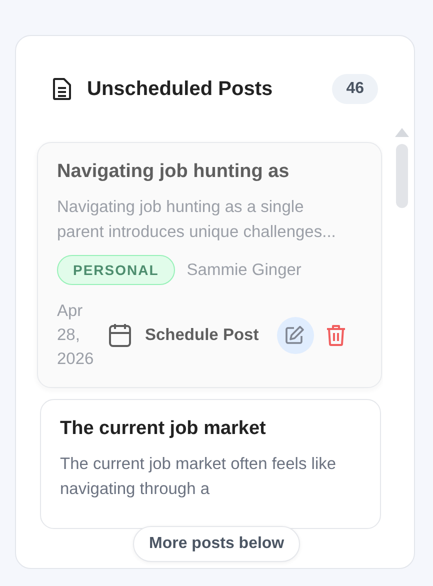 Image resolution: width=433 pixels, height=586 pixels. Describe the element at coordinates (76, 335) in the screenshot. I see `post-date: Apr 28, 2026` at that location.